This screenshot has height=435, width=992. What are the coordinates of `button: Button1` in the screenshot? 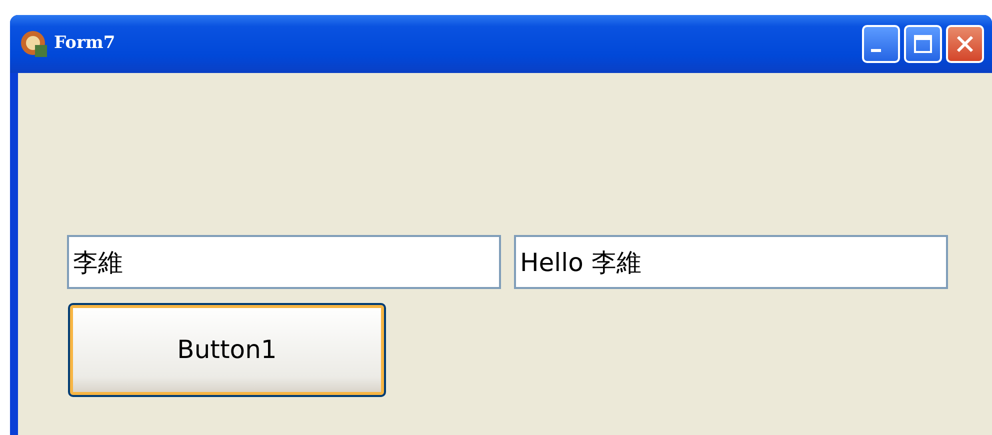 It's located at (227, 350).